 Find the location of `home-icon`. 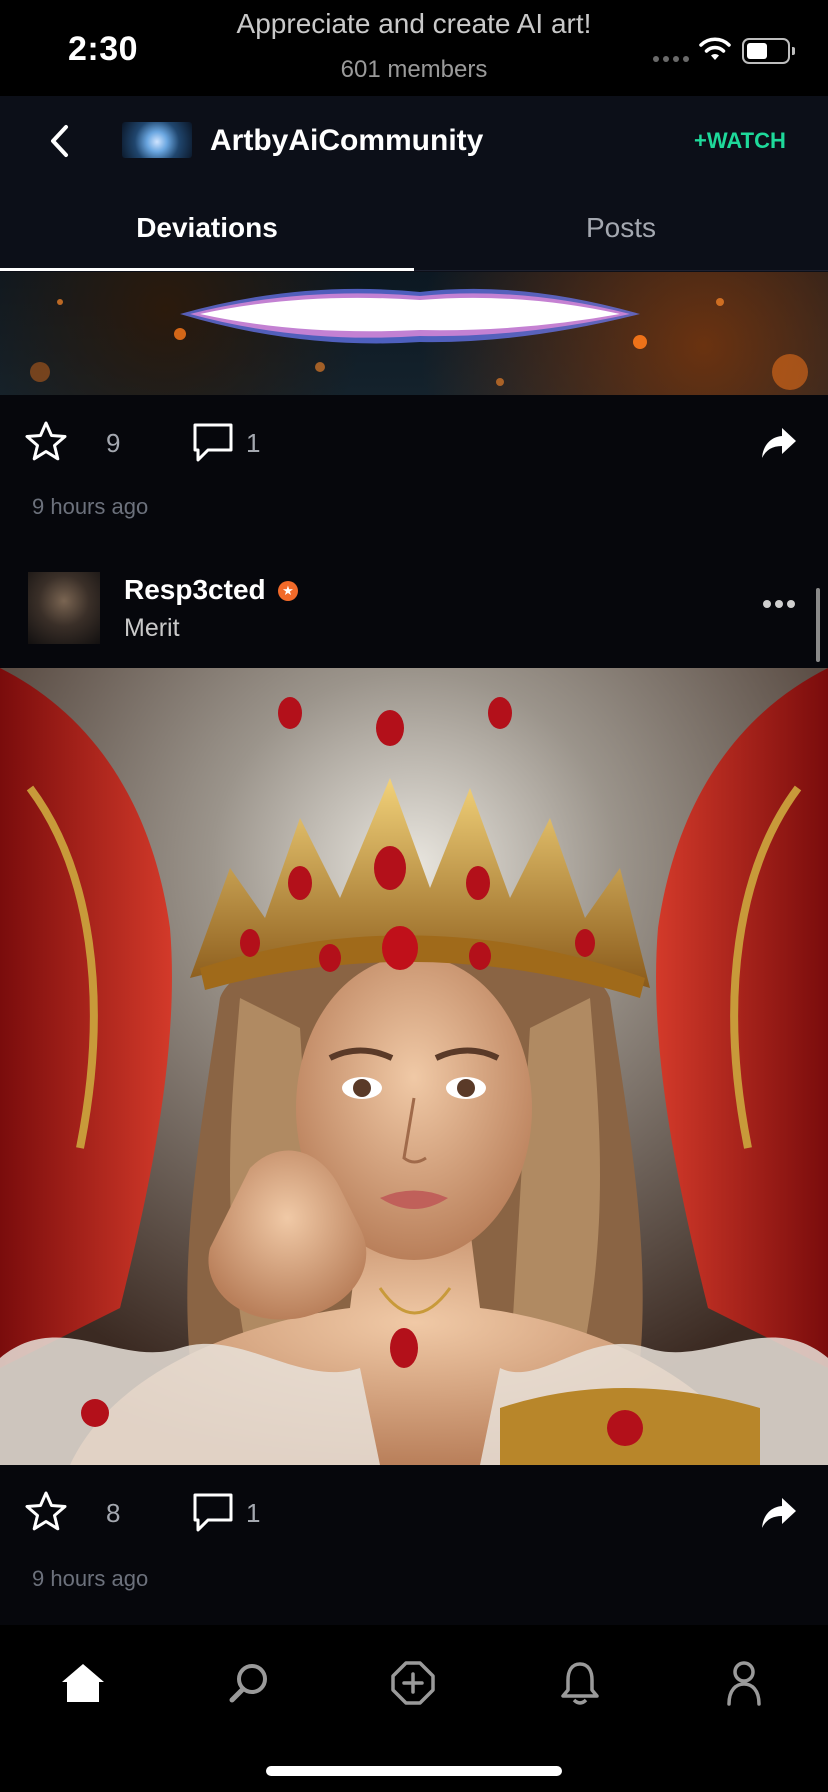

home-icon is located at coordinates (83, 1683).